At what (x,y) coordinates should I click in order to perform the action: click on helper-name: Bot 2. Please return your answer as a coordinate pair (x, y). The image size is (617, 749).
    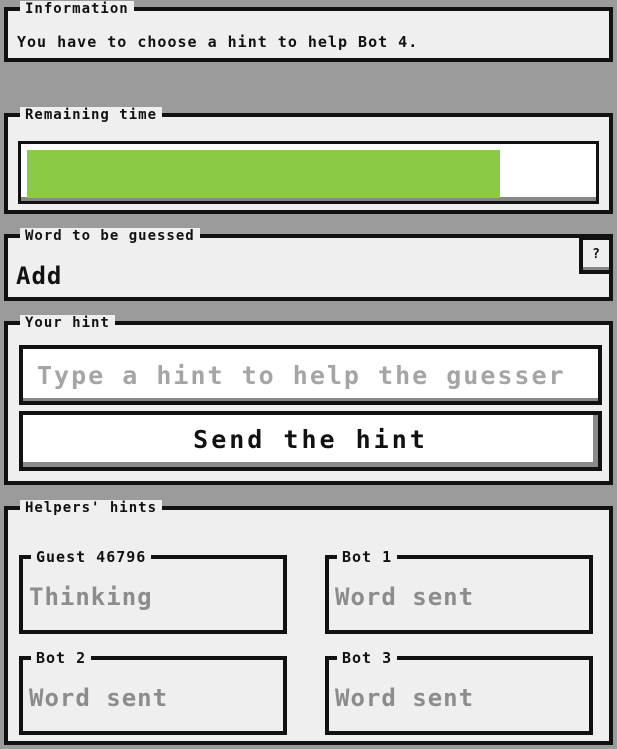
    Looking at the image, I should click on (61, 658).